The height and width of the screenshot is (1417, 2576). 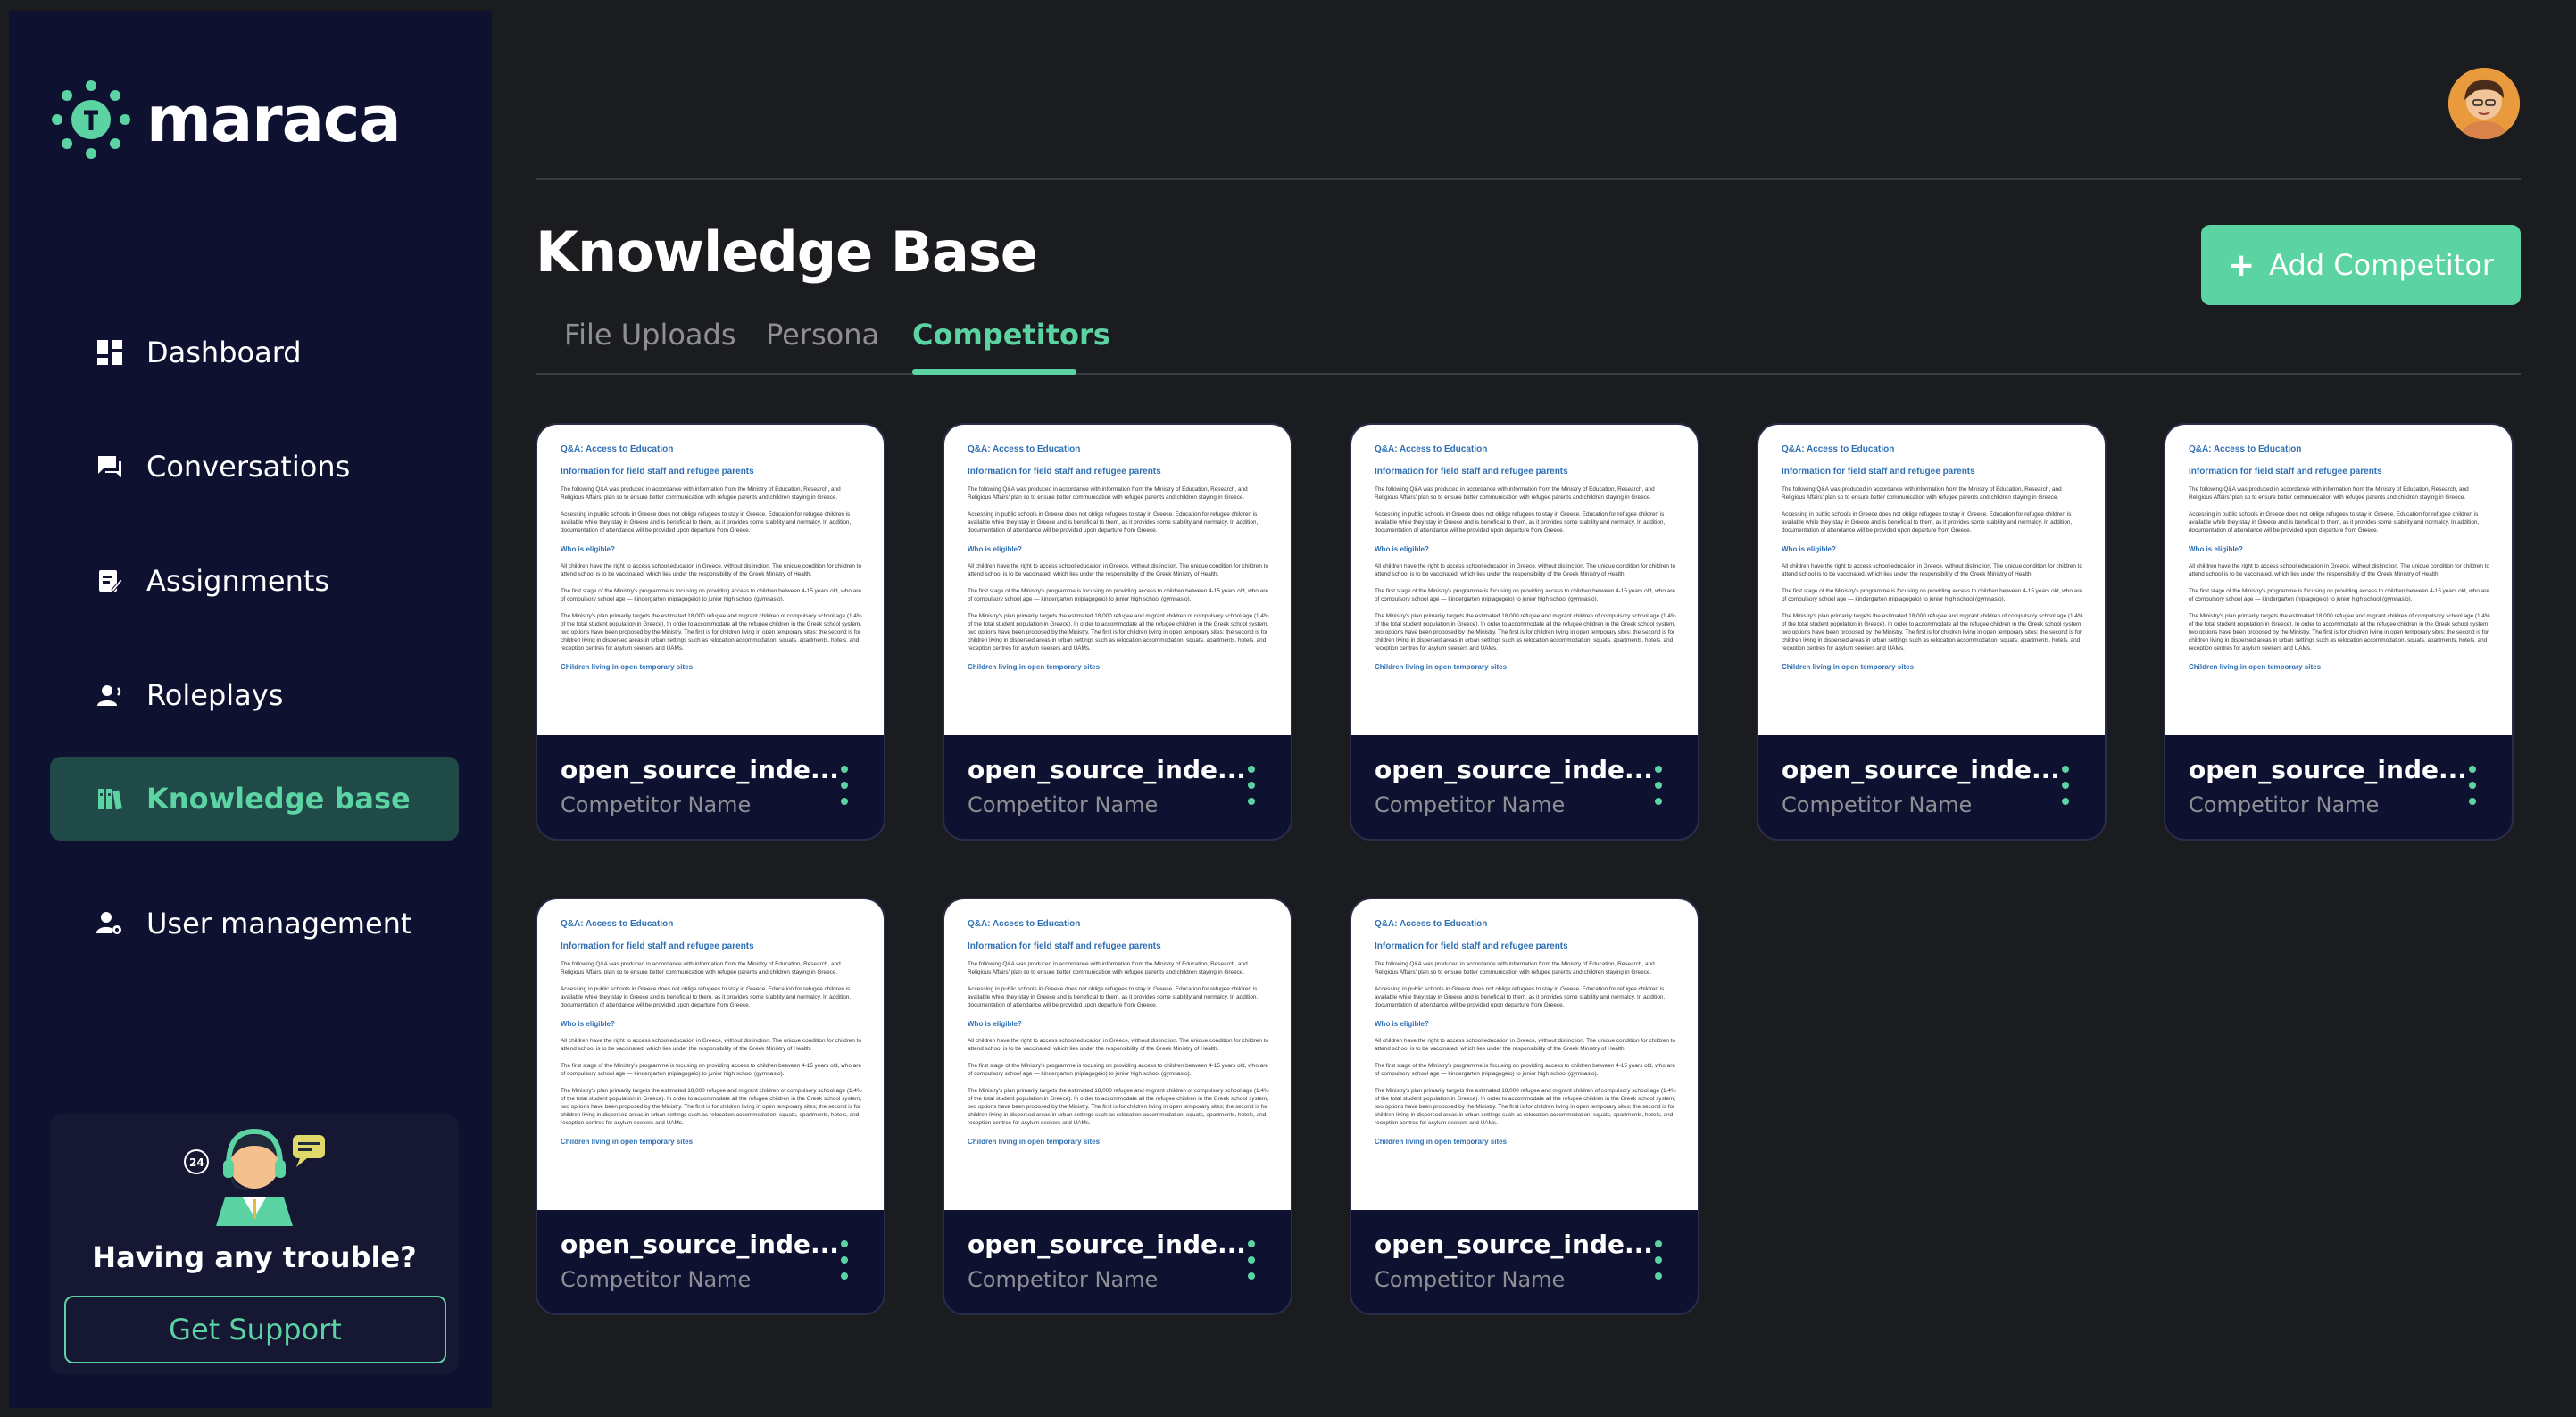 What do you see at coordinates (1011, 335) in the screenshot?
I see `tab-competitors: Competitors` at bounding box center [1011, 335].